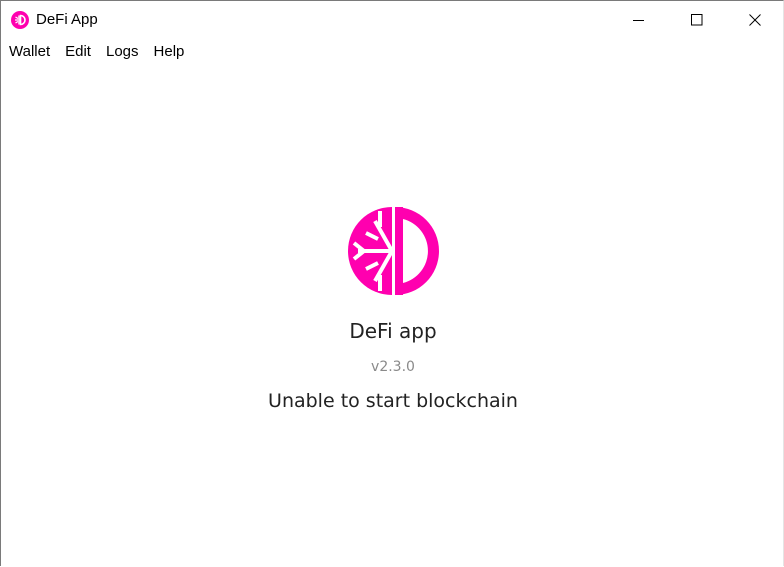 The image size is (784, 567). What do you see at coordinates (122, 52) in the screenshot?
I see `menu-logs: Logs` at bounding box center [122, 52].